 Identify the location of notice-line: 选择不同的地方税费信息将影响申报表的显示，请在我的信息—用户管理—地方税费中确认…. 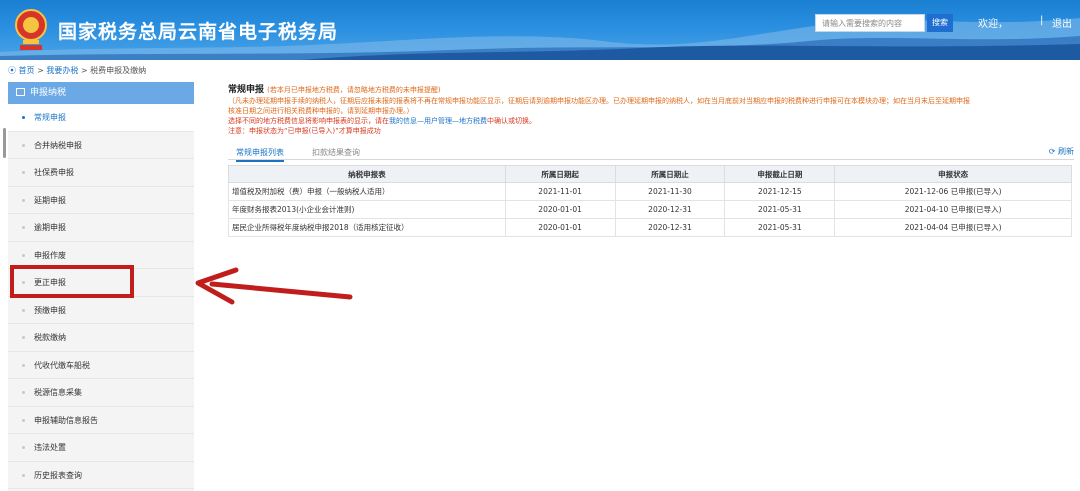
(382, 121).